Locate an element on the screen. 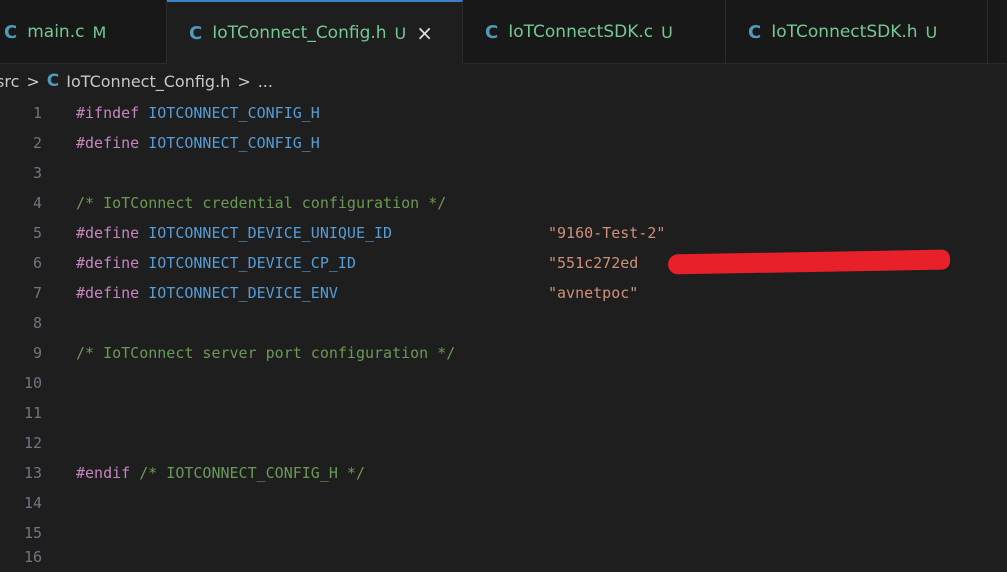 Image resolution: width=1007 pixels, height=572 pixels. code-line: 8 is located at coordinates (503, 323).